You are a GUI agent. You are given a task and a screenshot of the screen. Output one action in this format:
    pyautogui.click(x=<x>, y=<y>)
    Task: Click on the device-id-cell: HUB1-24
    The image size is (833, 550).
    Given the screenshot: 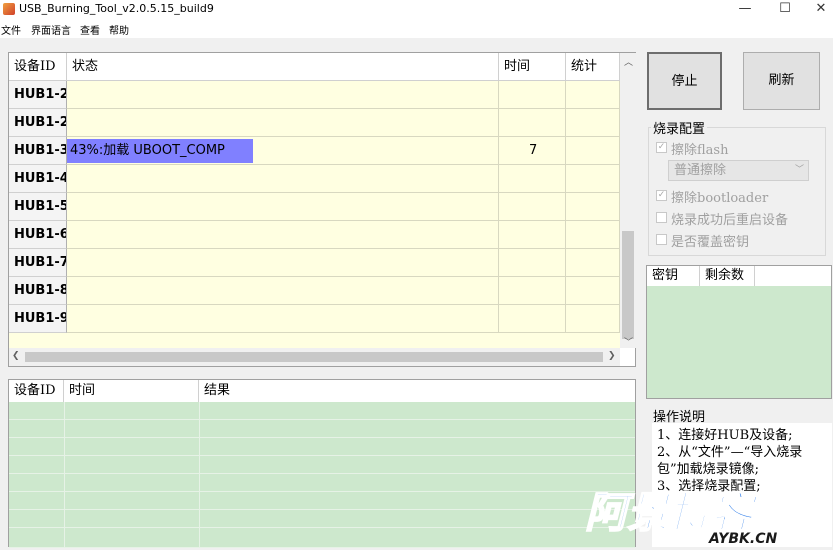 What is the action you would take?
    pyautogui.click(x=38, y=123)
    